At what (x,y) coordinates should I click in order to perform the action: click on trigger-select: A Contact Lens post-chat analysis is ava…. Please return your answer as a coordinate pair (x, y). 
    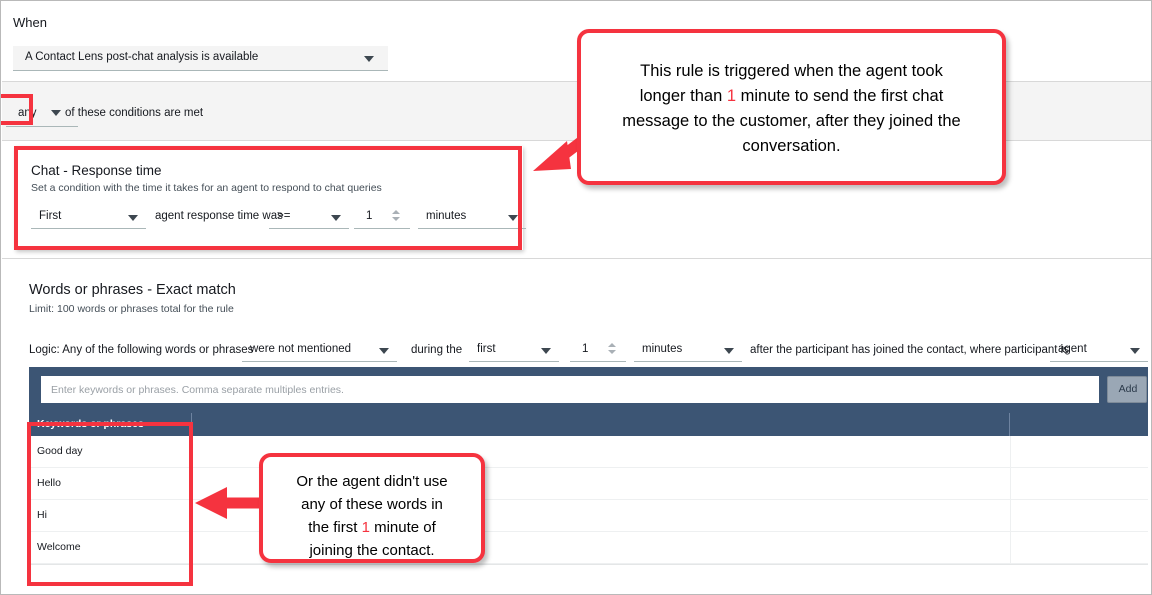
    Looking at the image, I should click on (200, 58).